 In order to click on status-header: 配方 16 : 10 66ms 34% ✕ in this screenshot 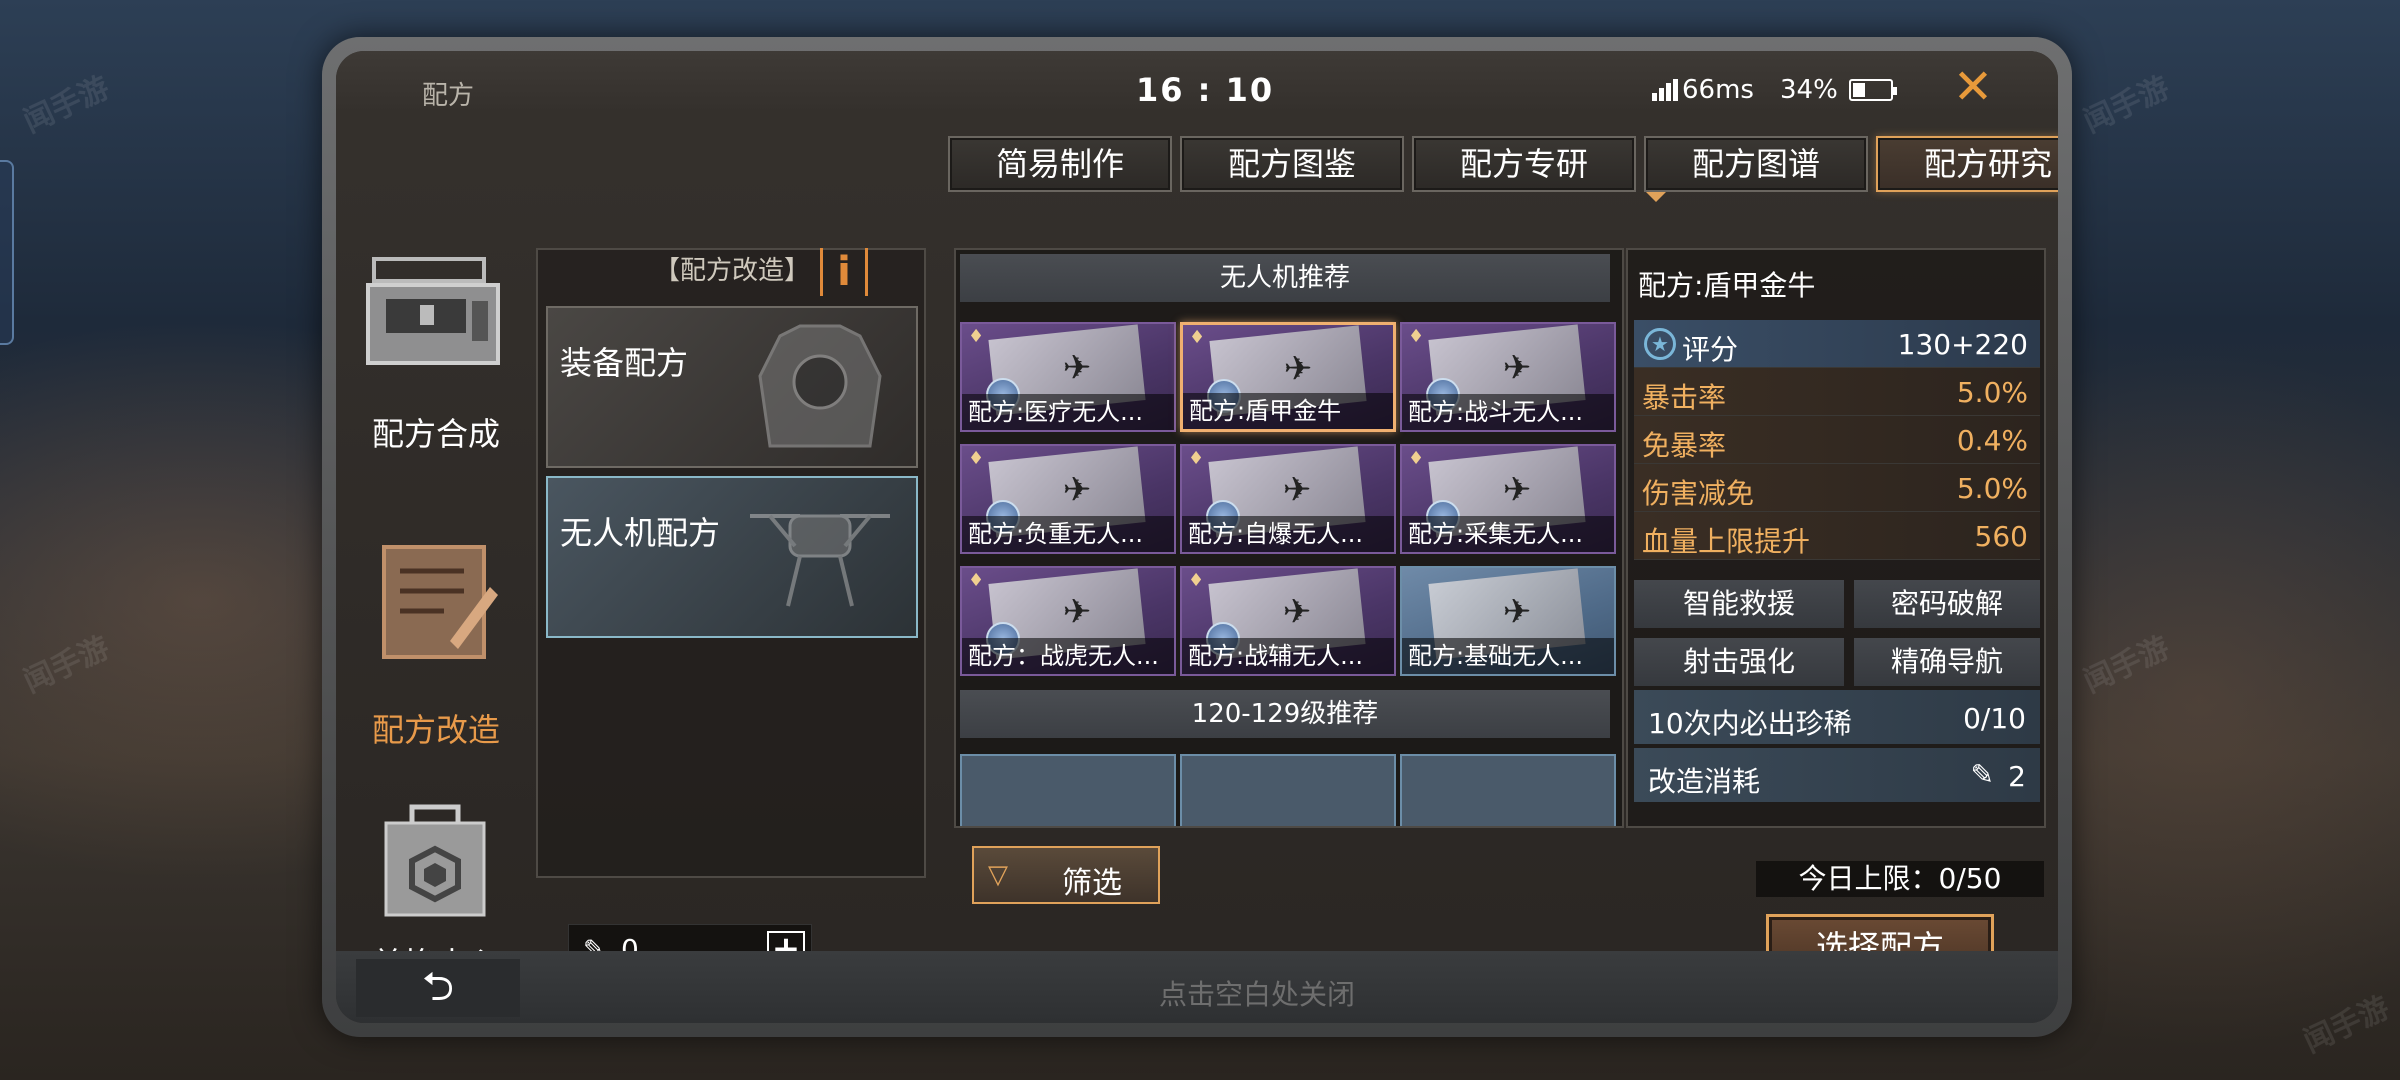, I will do `click(1197, 82)`.